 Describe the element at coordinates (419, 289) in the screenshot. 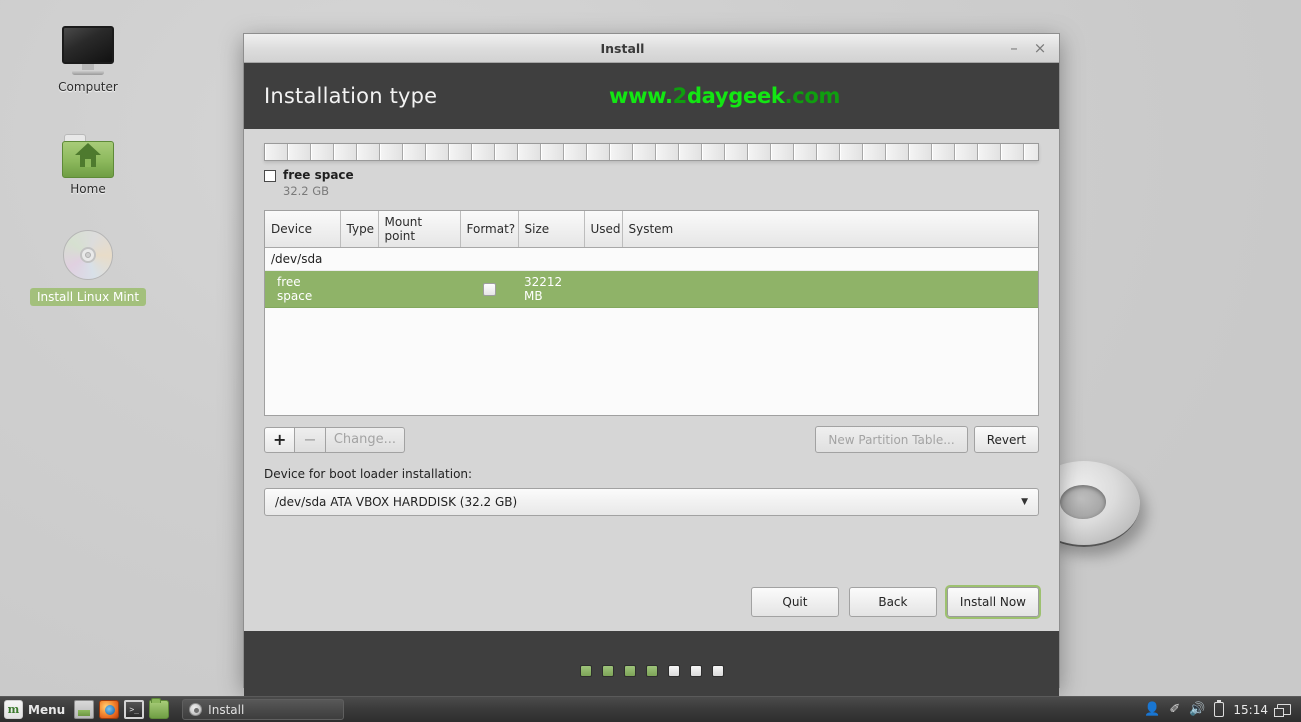

I see `cell-mount-point` at that location.